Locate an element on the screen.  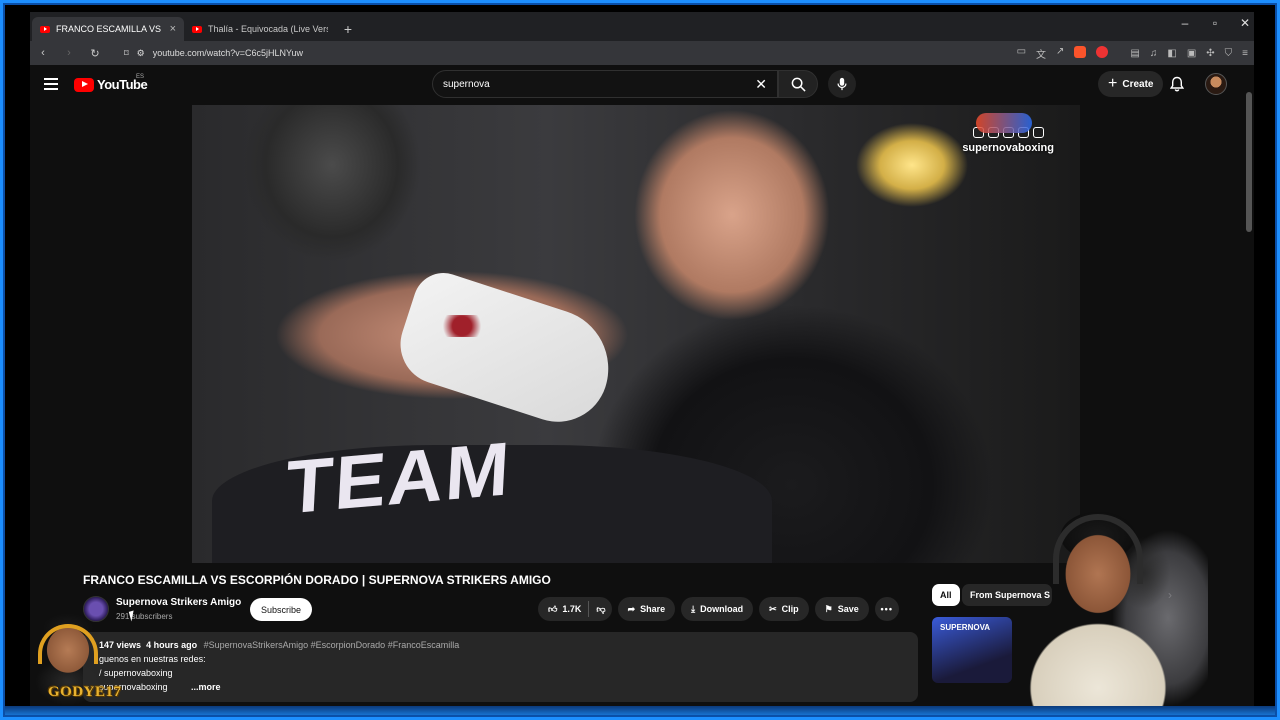
menu-icon: ≡ is located at coordinates (1245, 53).